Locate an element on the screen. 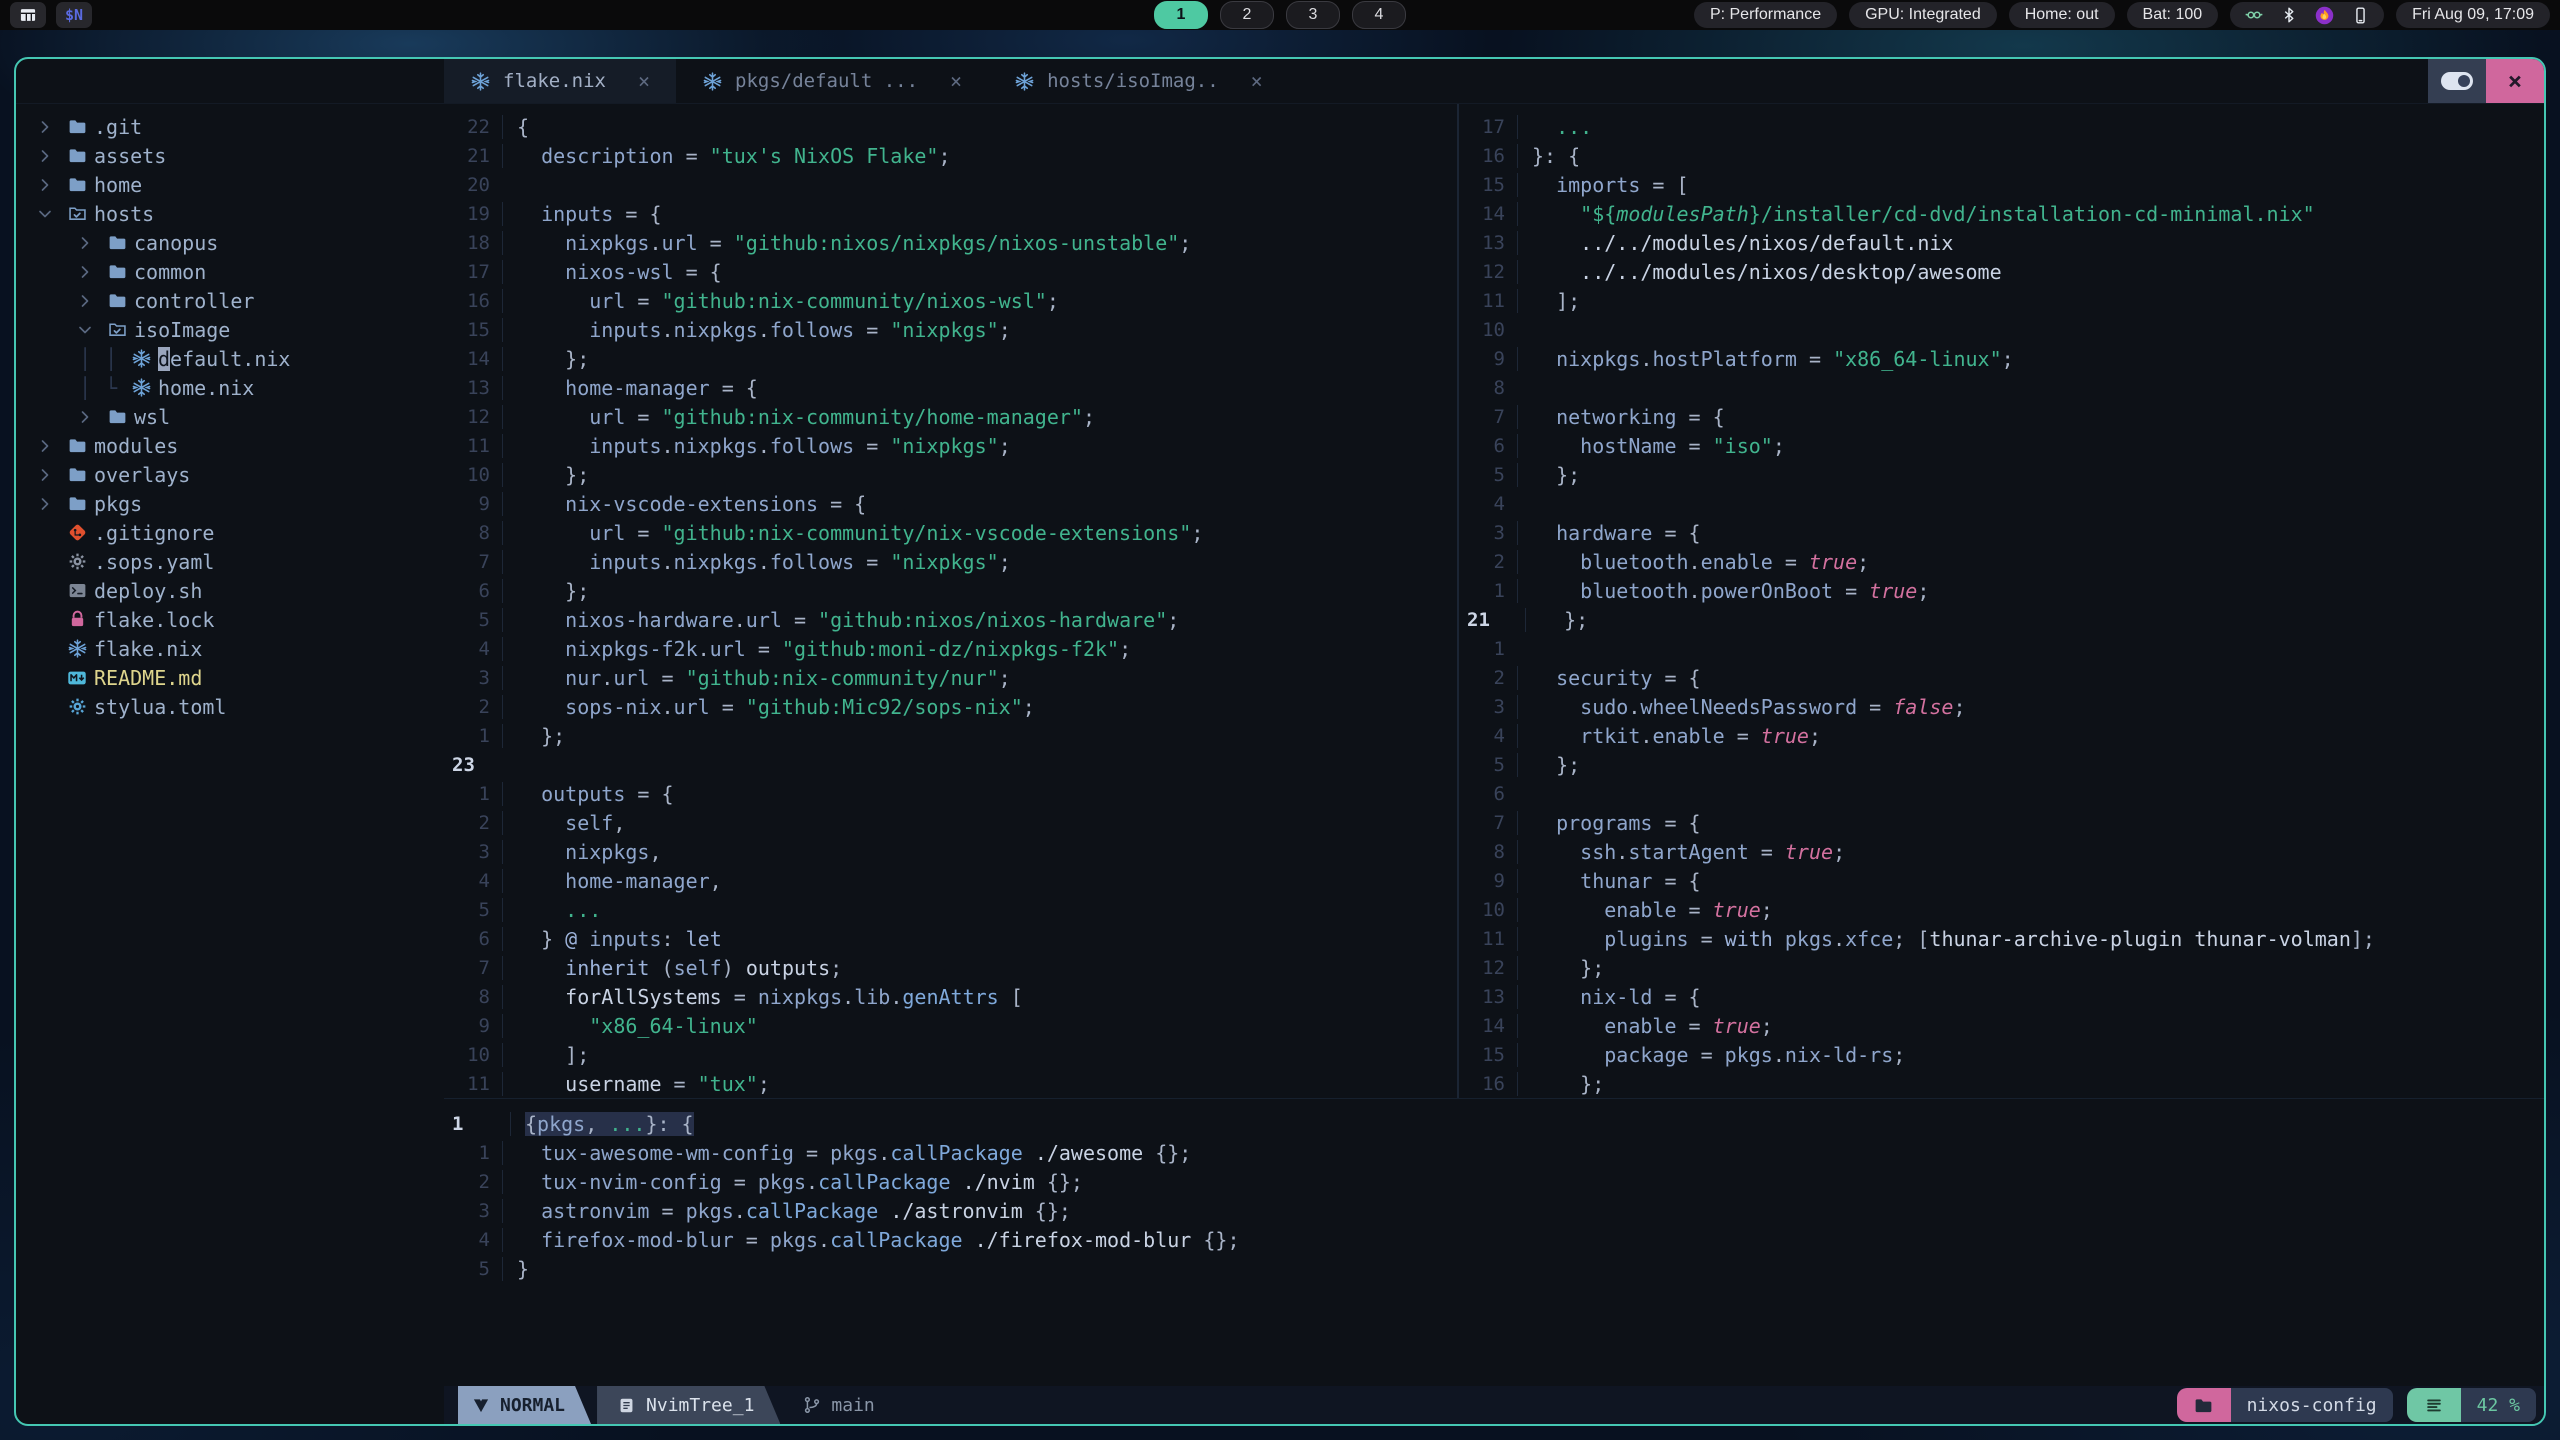 The image size is (2560, 1440). goggles-icon is located at coordinates (2254, 15).